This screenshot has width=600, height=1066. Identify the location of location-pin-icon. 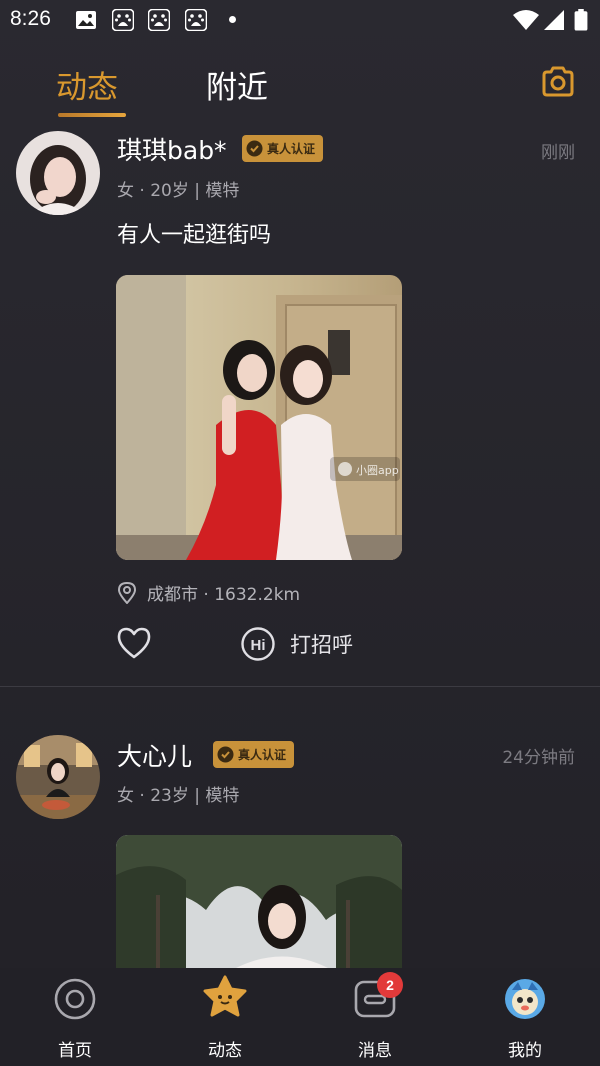
(127, 592).